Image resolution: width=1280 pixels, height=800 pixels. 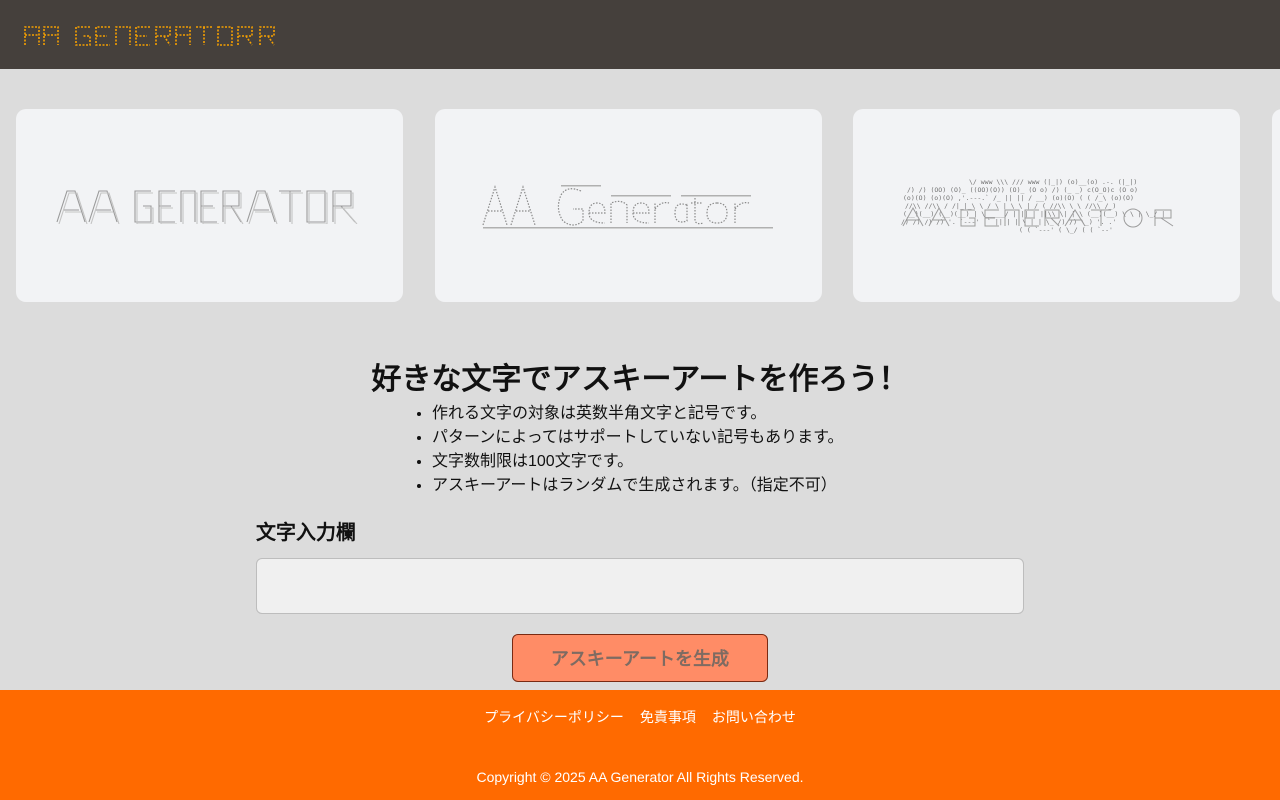 I want to click on input-form: 文字入力欄, so click(x=640, y=567).